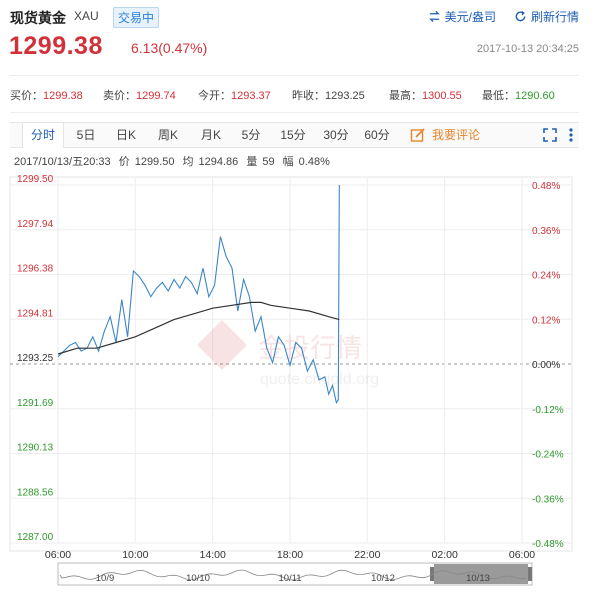 This screenshot has width=595, height=592. What do you see at coordinates (546, 320) in the screenshot?
I see `y-tick-label-right: 0.12%` at bounding box center [546, 320].